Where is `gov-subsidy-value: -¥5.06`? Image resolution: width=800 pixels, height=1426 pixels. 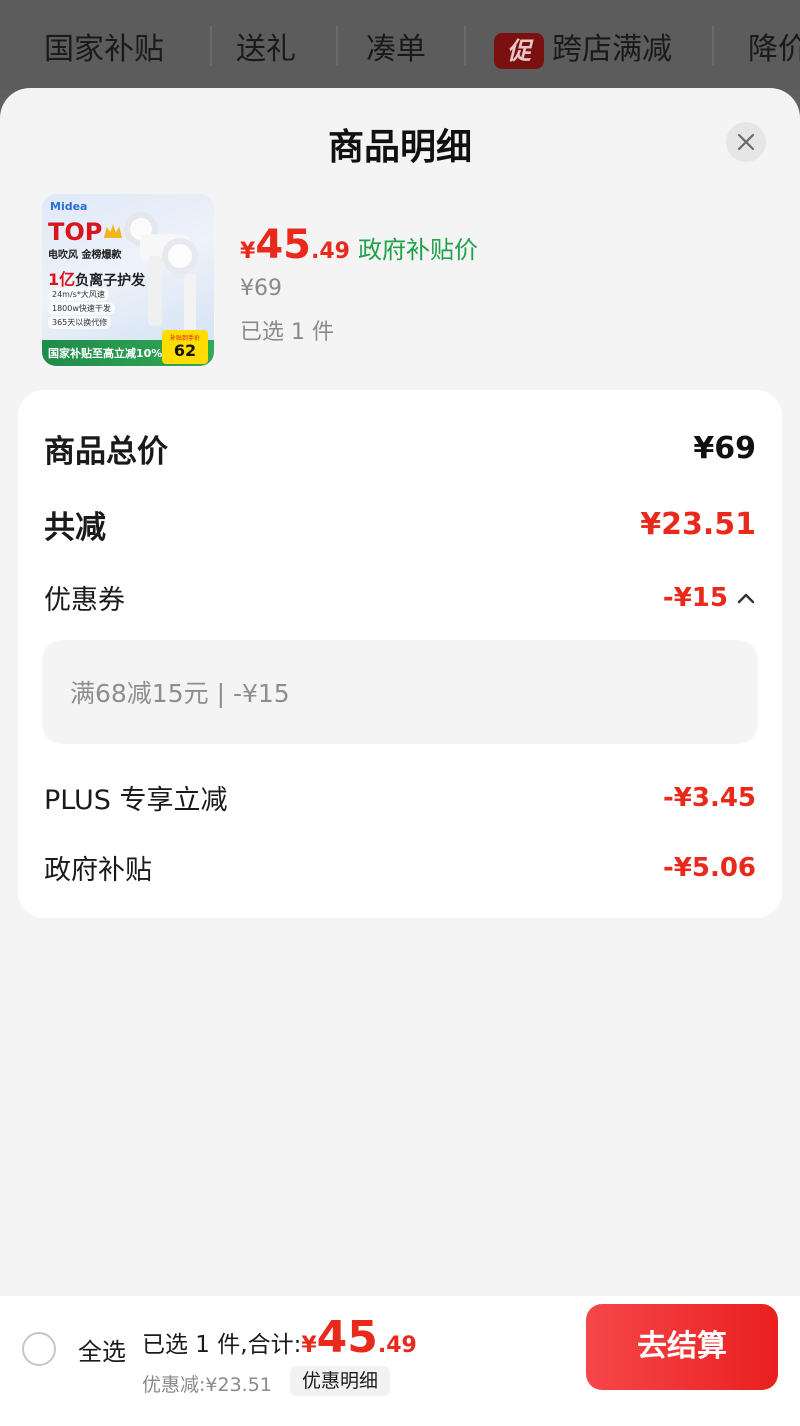 gov-subsidy-value: -¥5.06 is located at coordinates (709, 867).